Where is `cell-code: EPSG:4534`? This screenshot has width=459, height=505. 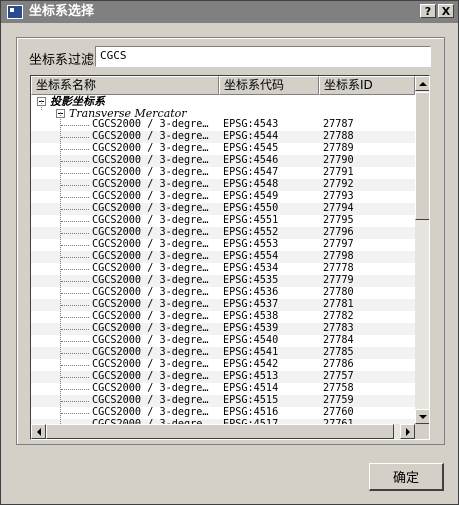
cell-code: EPSG:4534 is located at coordinates (251, 268).